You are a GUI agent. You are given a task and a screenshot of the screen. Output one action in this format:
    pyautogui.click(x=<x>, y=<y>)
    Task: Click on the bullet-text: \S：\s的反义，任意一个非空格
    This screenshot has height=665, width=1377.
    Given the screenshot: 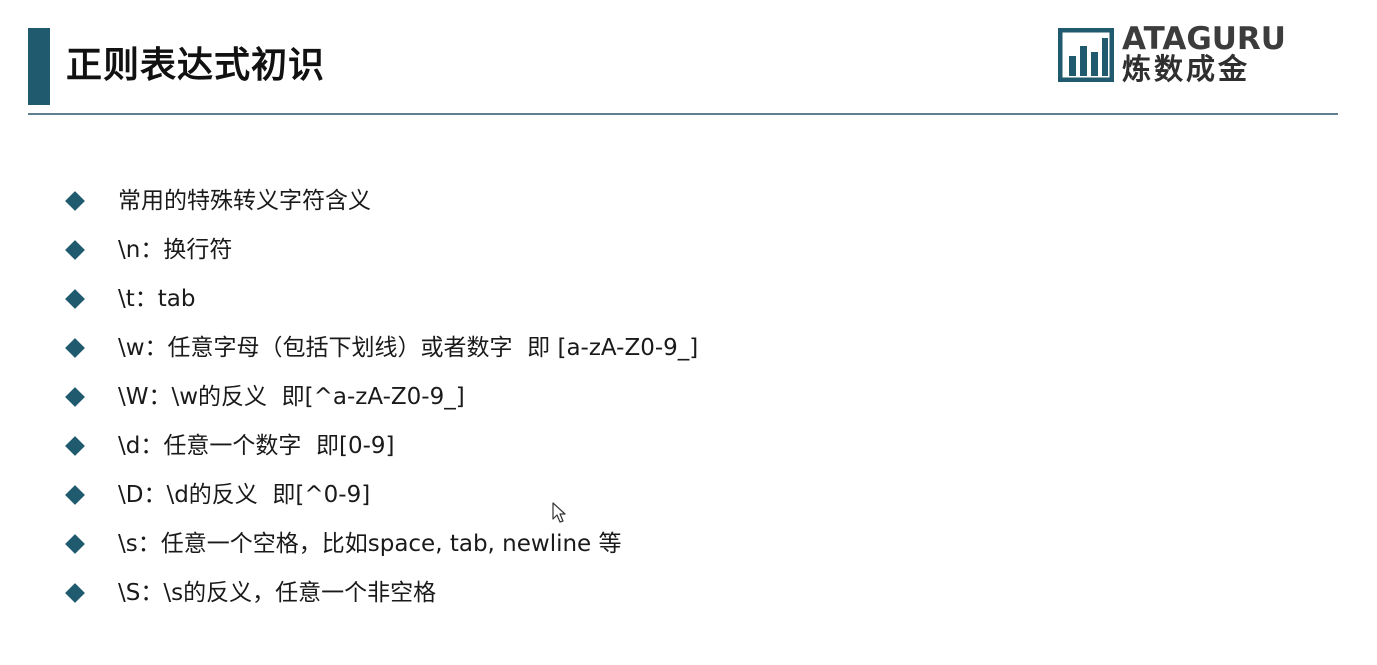 What is the action you would take?
    pyautogui.click(x=277, y=592)
    